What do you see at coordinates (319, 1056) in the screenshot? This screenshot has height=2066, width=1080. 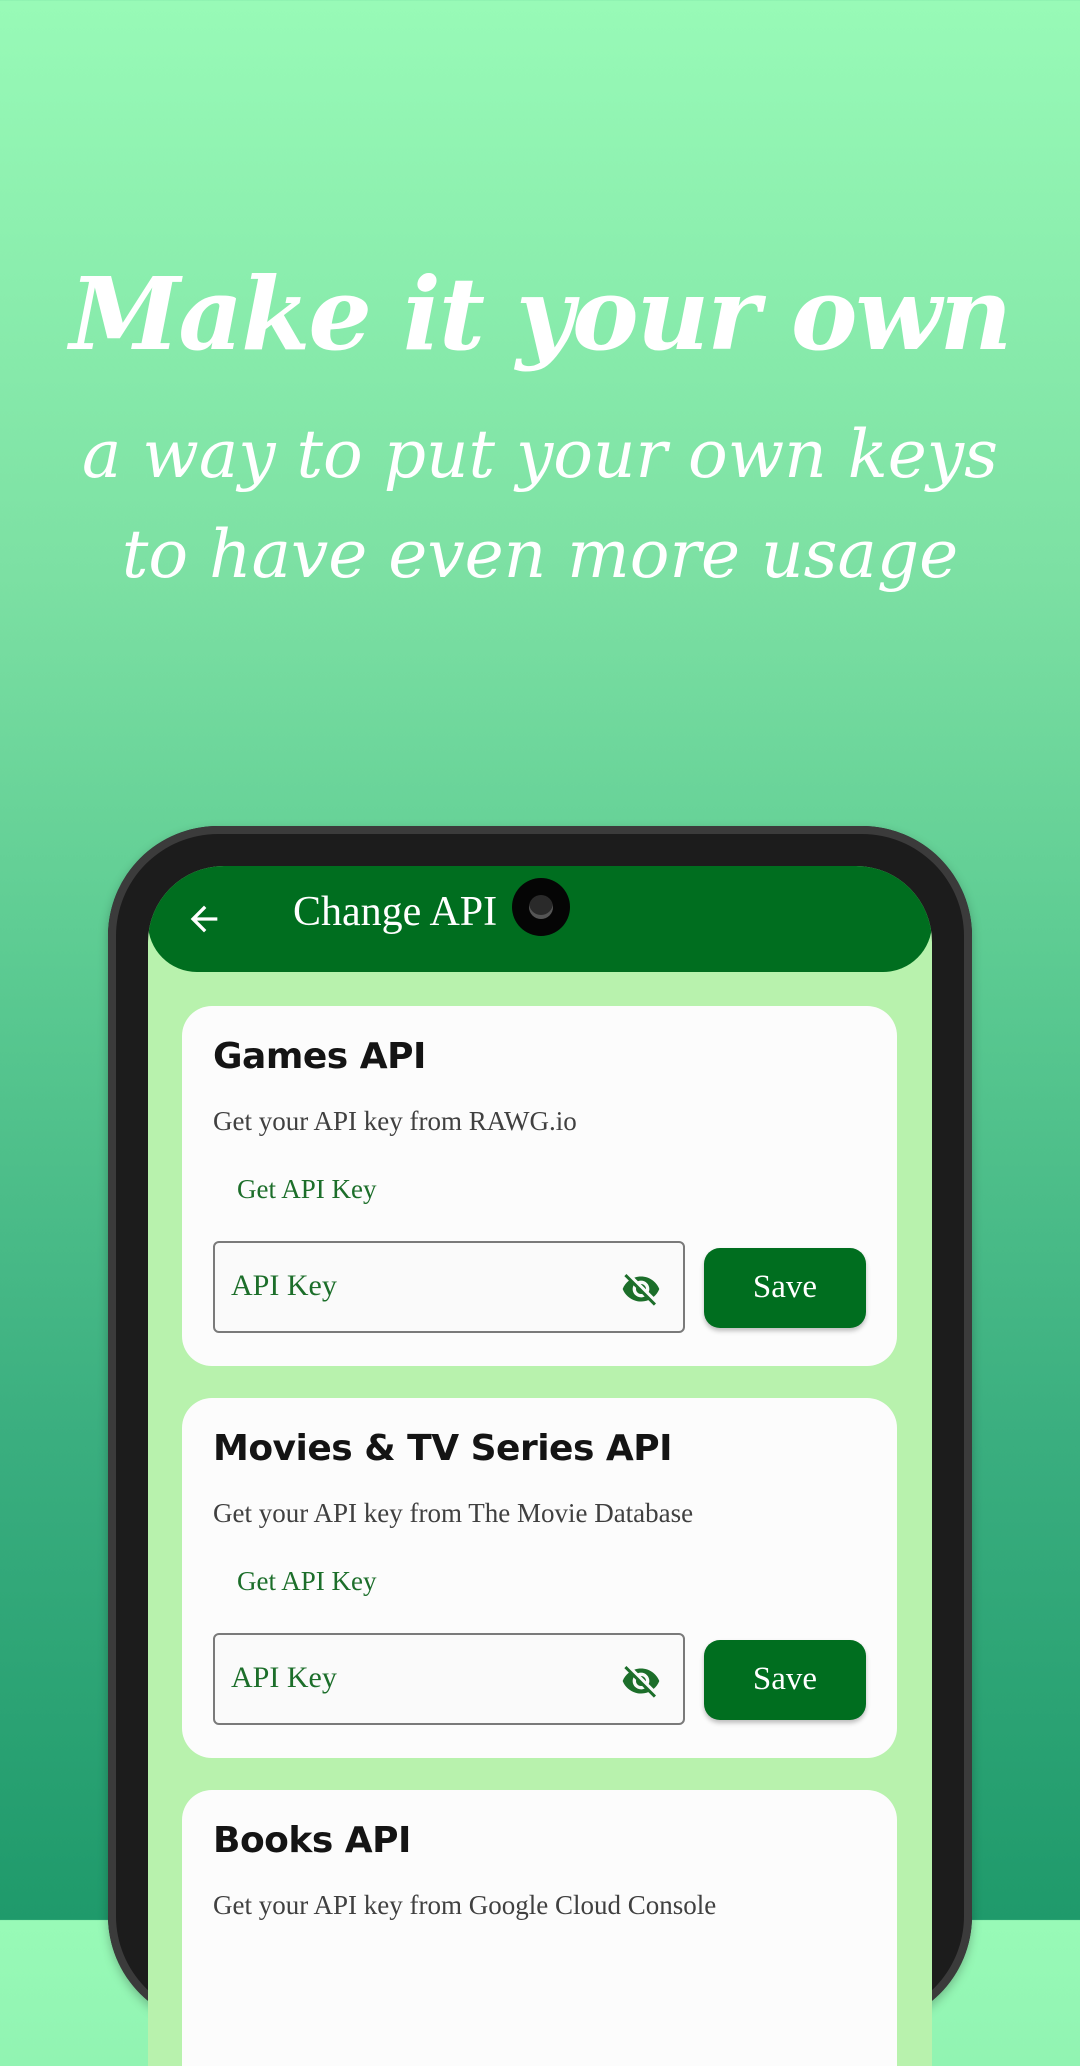 I see `card-title: Games API` at bounding box center [319, 1056].